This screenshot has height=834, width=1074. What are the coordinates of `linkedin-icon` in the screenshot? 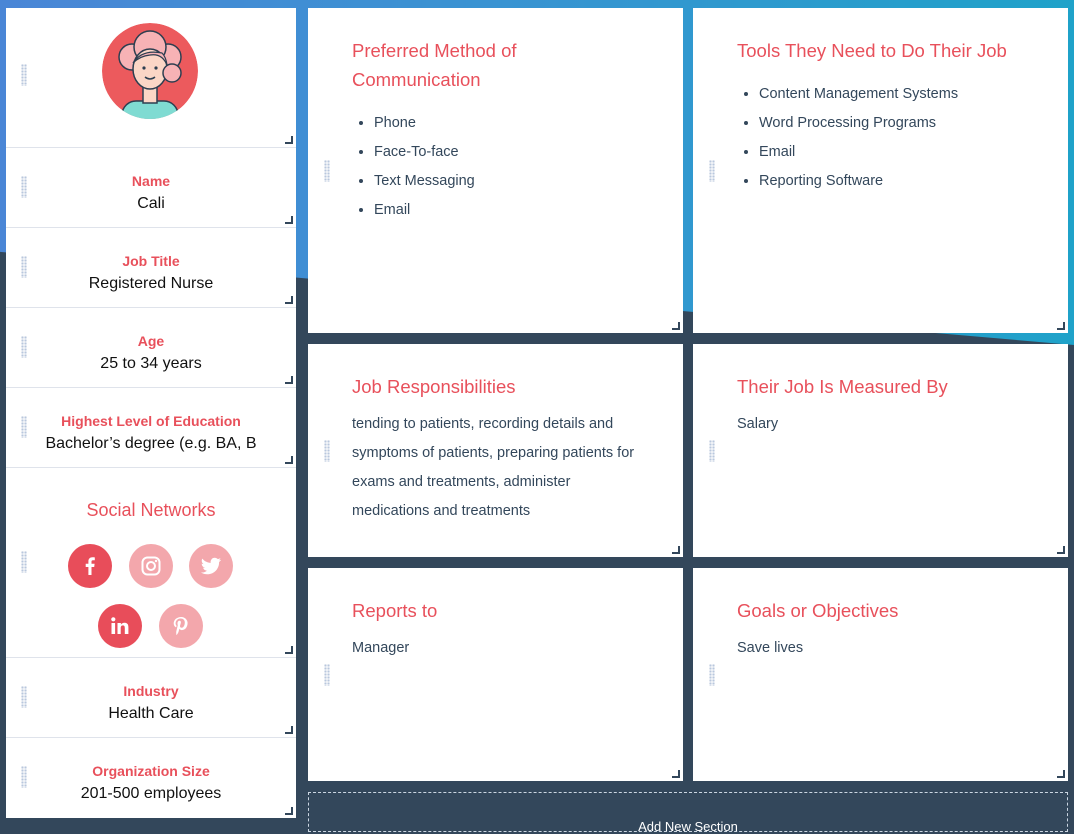 It's located at (120, 626).